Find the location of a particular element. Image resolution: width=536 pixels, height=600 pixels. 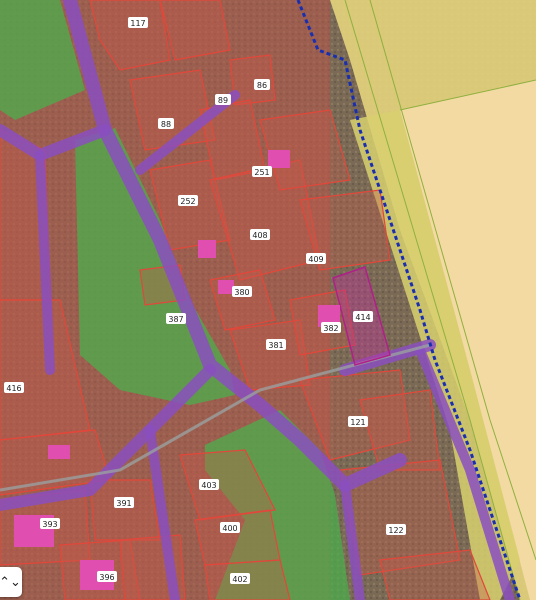

zoom-control-button: ⌃⌄ is located at coordinates (11, 582).